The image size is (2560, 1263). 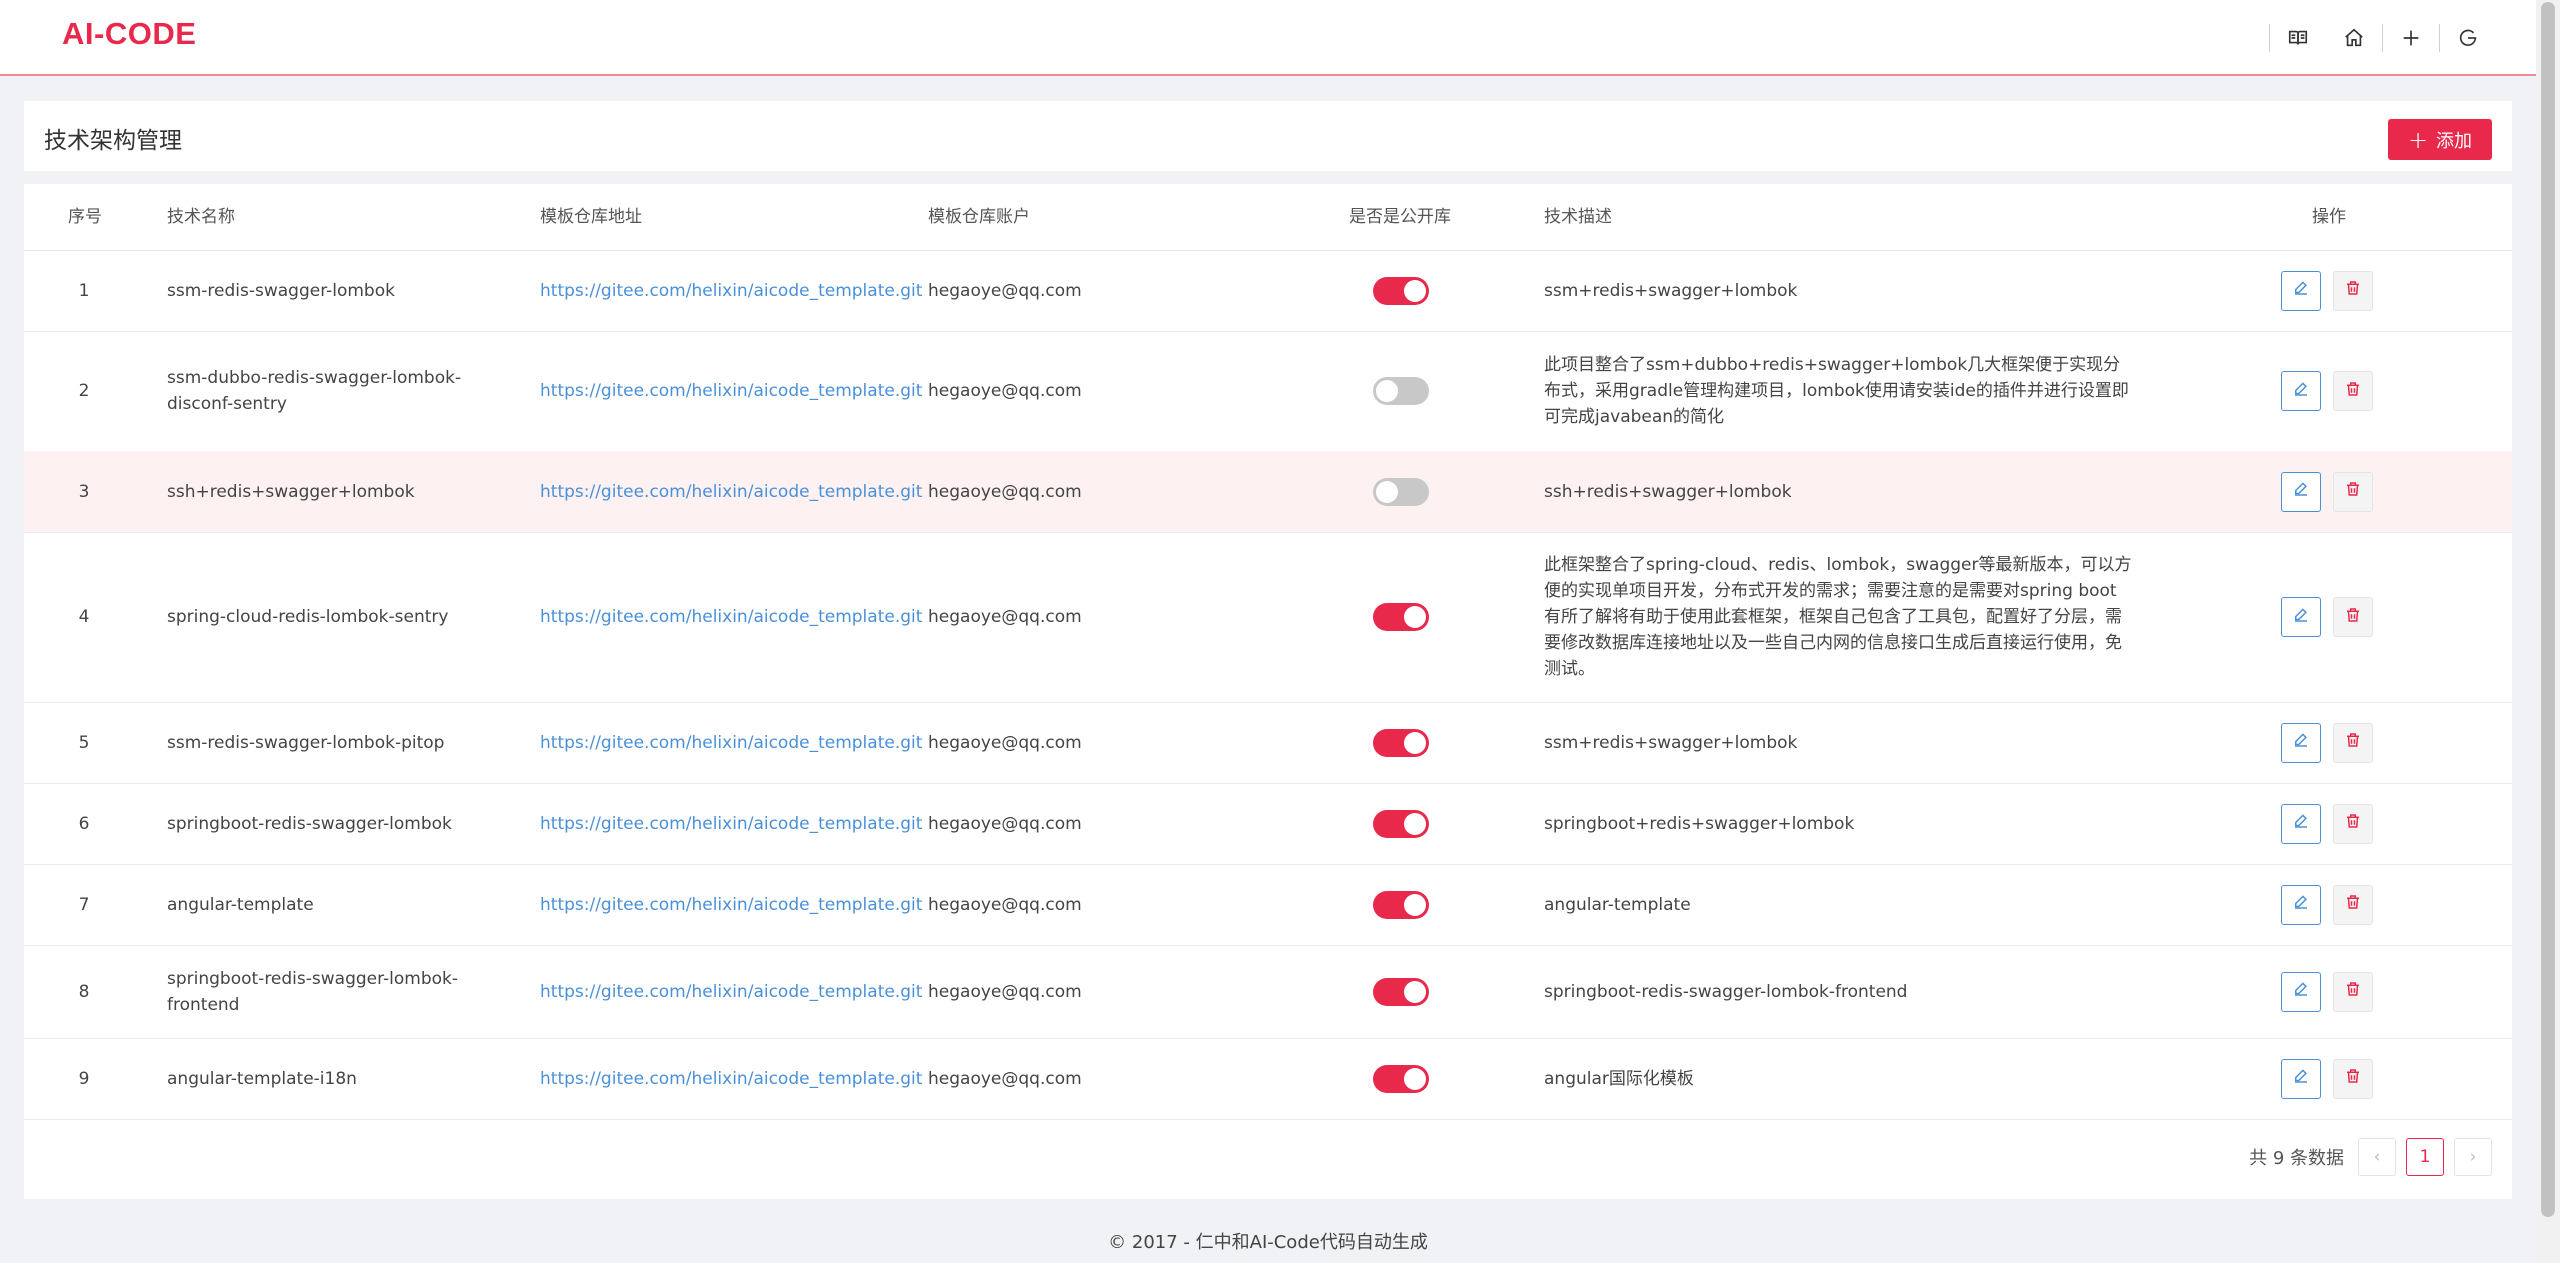 I want to click on row-index: 8, so click(x=84, y=991).